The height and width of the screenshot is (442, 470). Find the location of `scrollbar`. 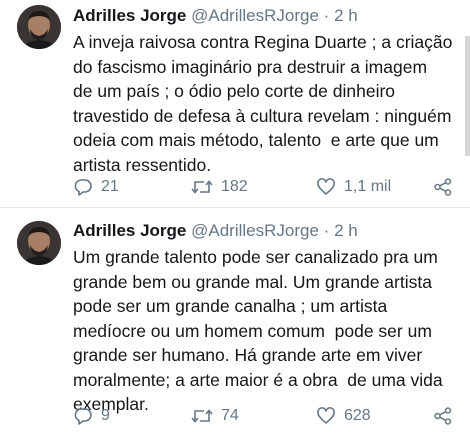

scrollbar is located at coordinates (467, 96).